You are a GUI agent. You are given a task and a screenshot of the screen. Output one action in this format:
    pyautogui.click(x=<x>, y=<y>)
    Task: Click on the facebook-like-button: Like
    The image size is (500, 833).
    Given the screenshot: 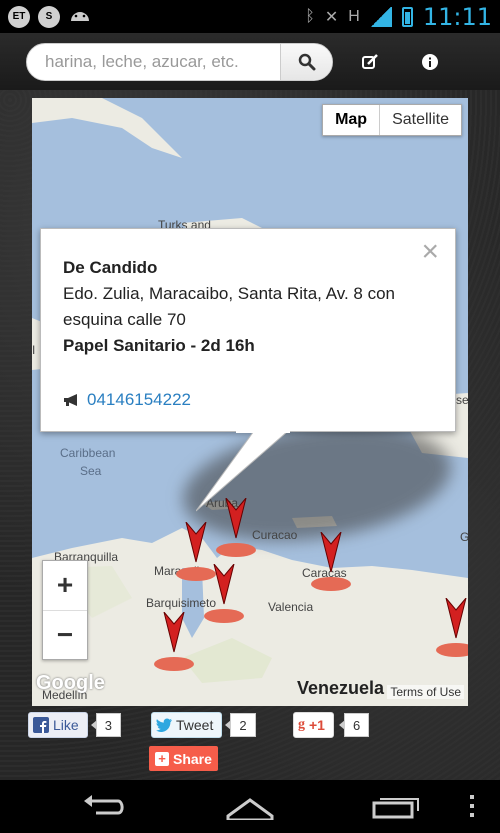 What is the action you would take?
    pyautogui.click(x=58, y=725)
    